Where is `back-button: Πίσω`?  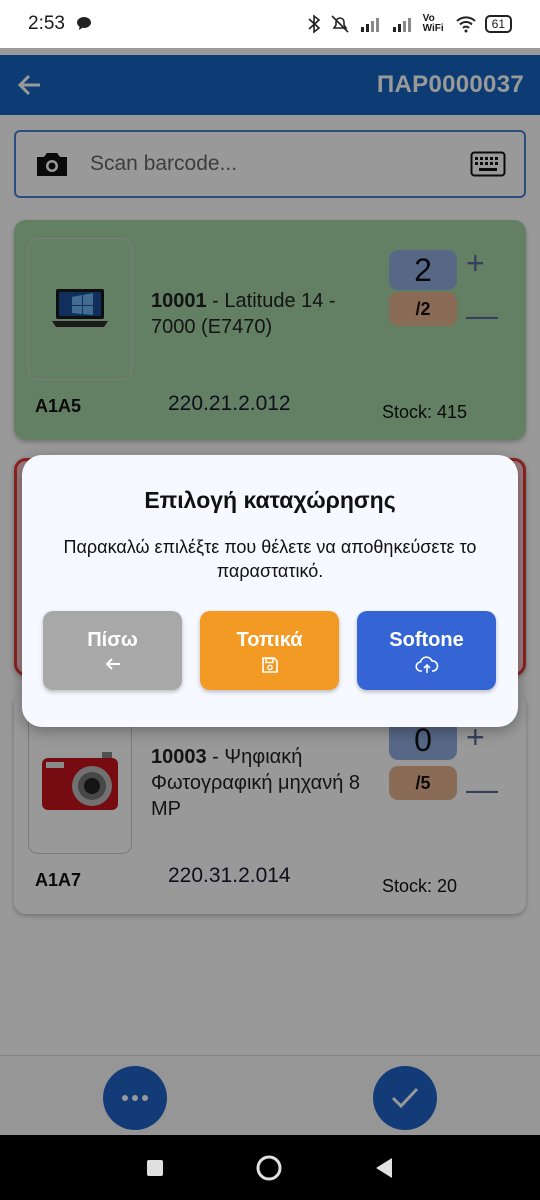
back-button: Πίσω is located at coordinates (112, 650).